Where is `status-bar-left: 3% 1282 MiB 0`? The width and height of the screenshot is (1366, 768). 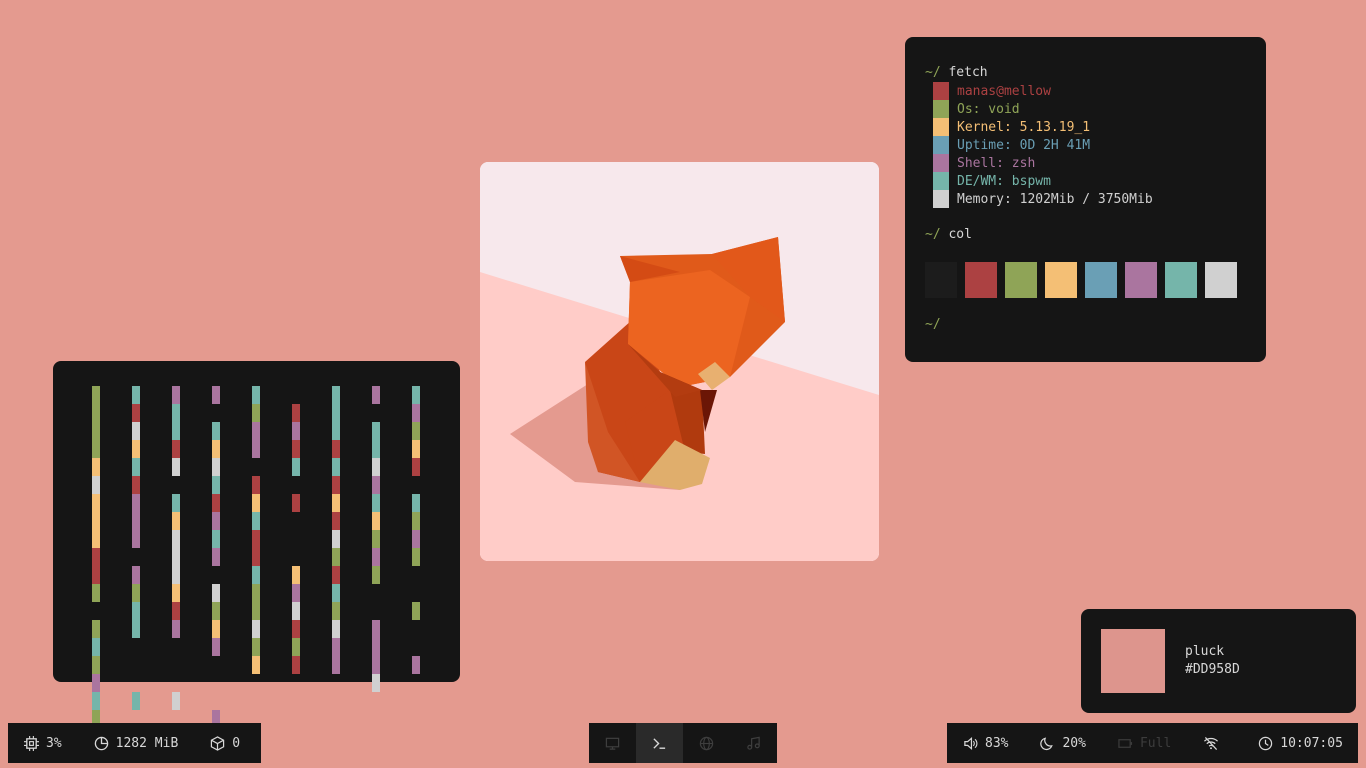
status-bar-left: 3% 1282 MiB 0 is located at coordinates (134, 743).